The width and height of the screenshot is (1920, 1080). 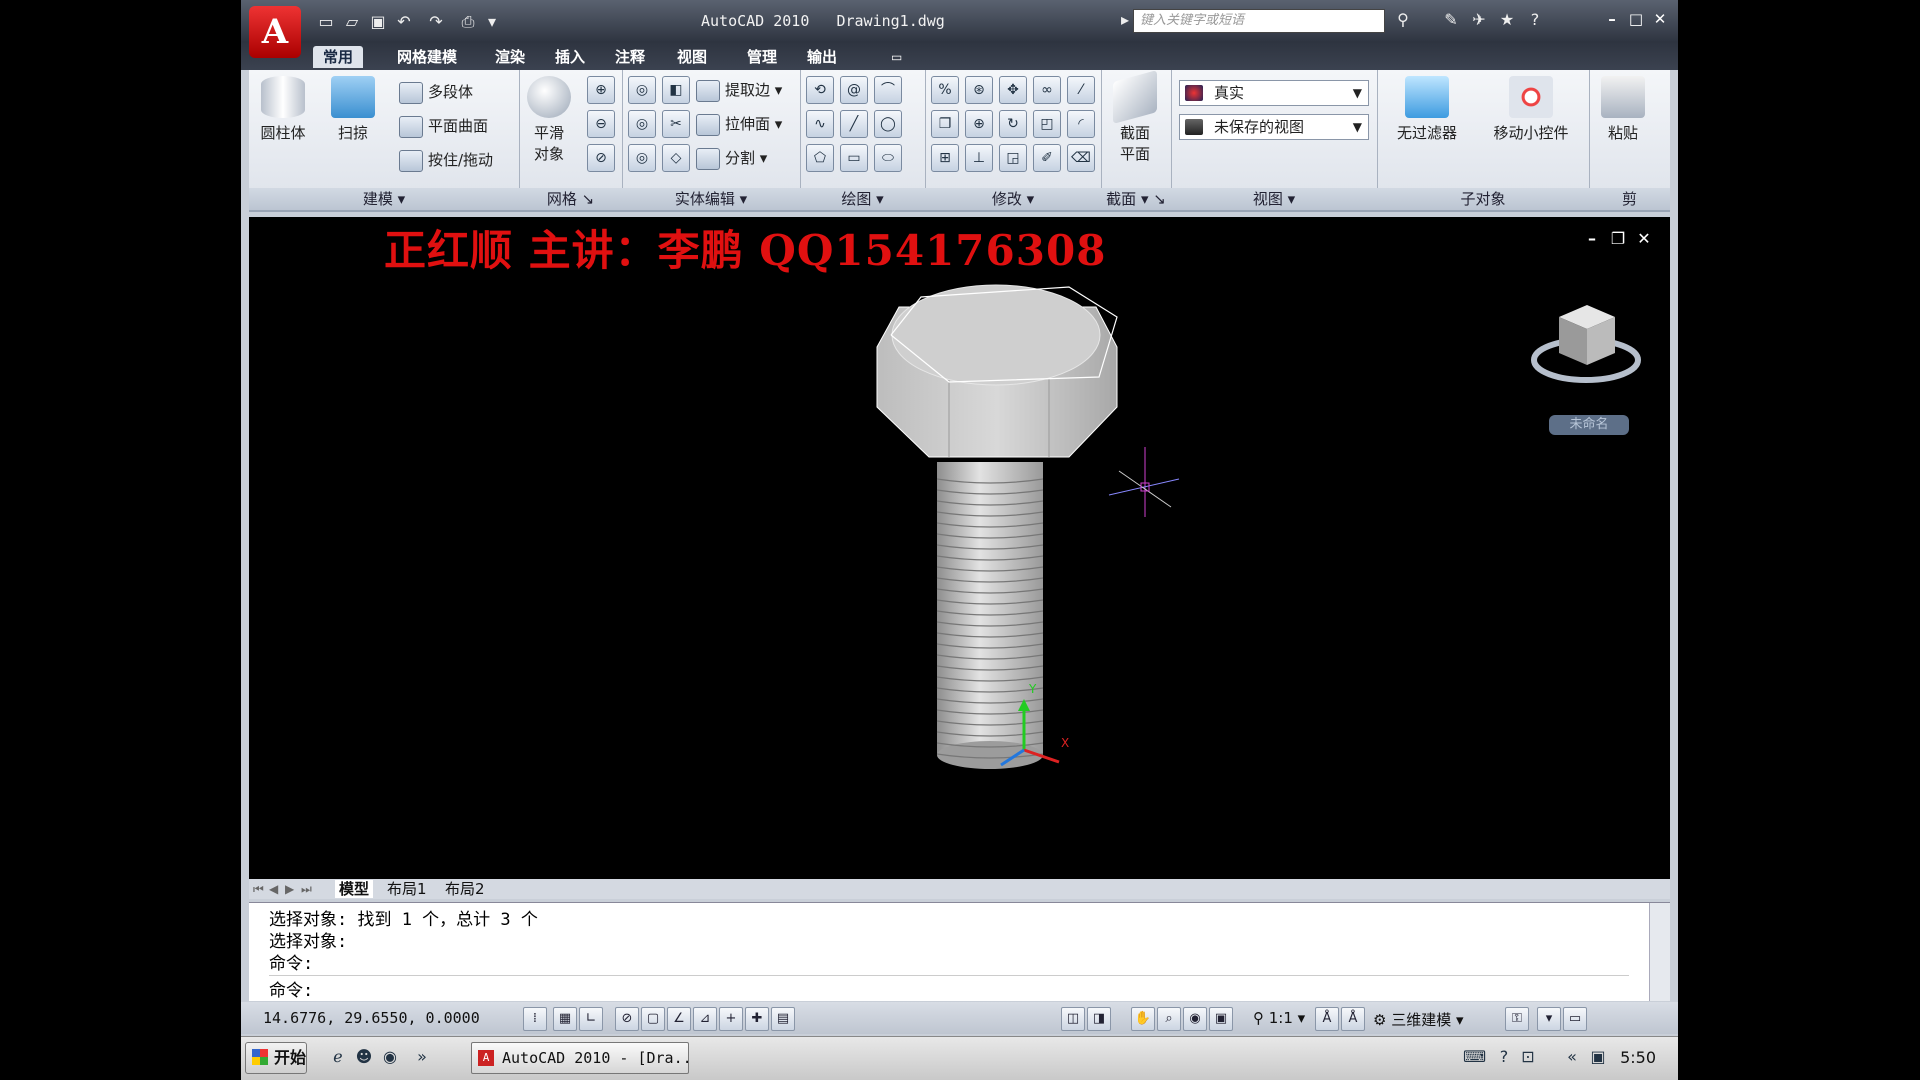 I want to click on osnap-icon: ∠, so click(x=679, y=1019).